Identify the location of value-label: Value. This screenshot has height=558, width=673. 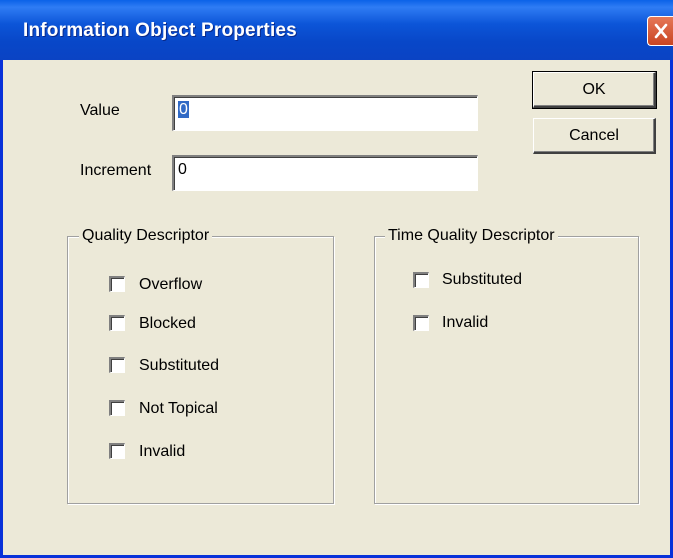
(100, 110).